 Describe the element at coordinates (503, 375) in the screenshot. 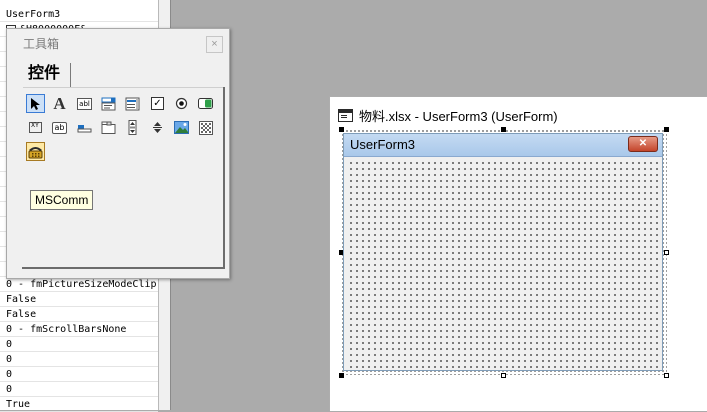

I see `resize-handle-bottom` at that location.